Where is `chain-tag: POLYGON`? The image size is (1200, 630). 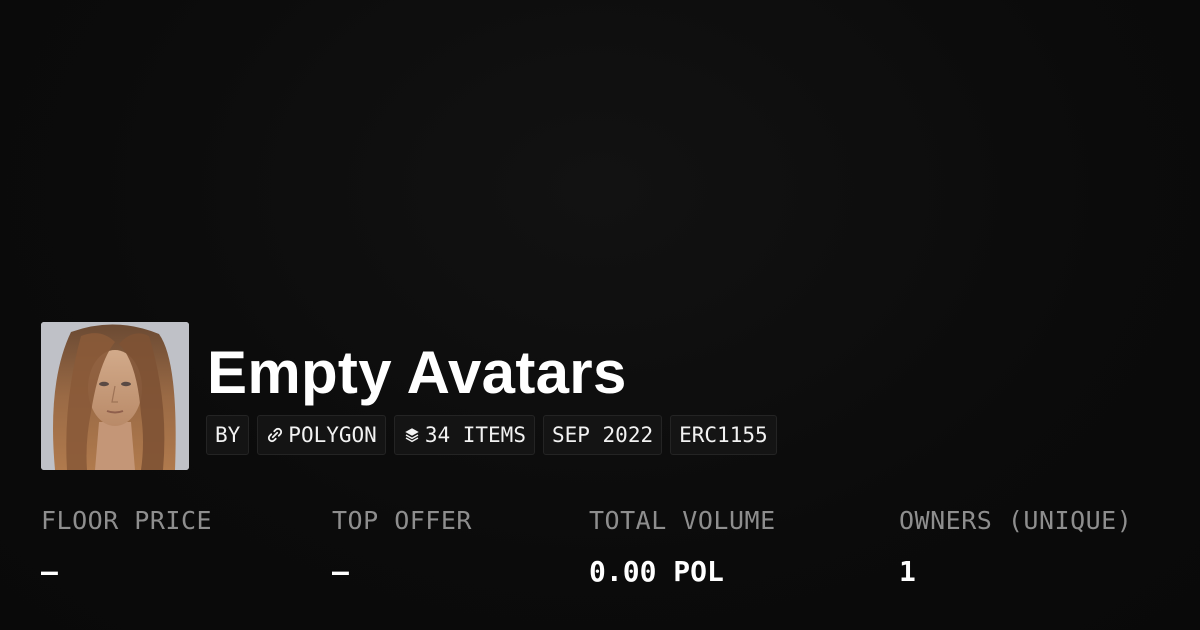 chain-tag: POLYGON is located at coordinates (321, 435).